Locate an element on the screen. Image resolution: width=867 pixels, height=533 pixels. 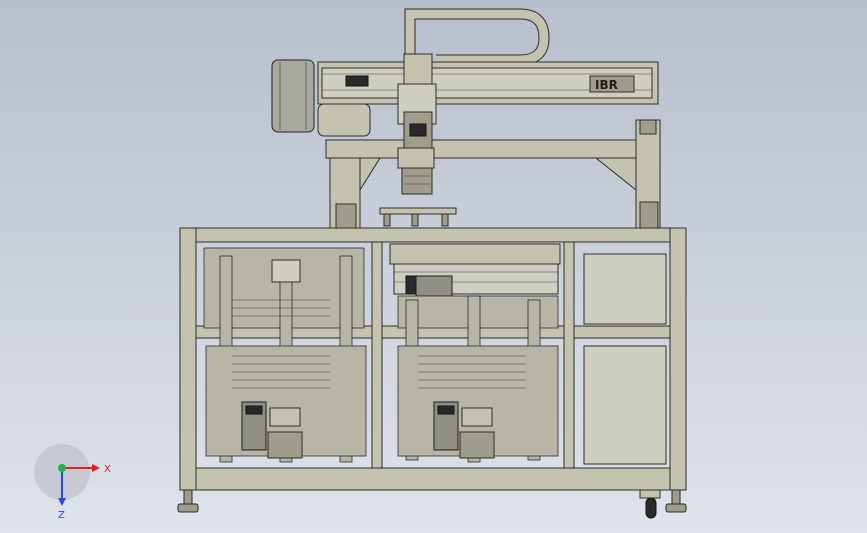
gripper-bar is located at coordinates (418, 217).